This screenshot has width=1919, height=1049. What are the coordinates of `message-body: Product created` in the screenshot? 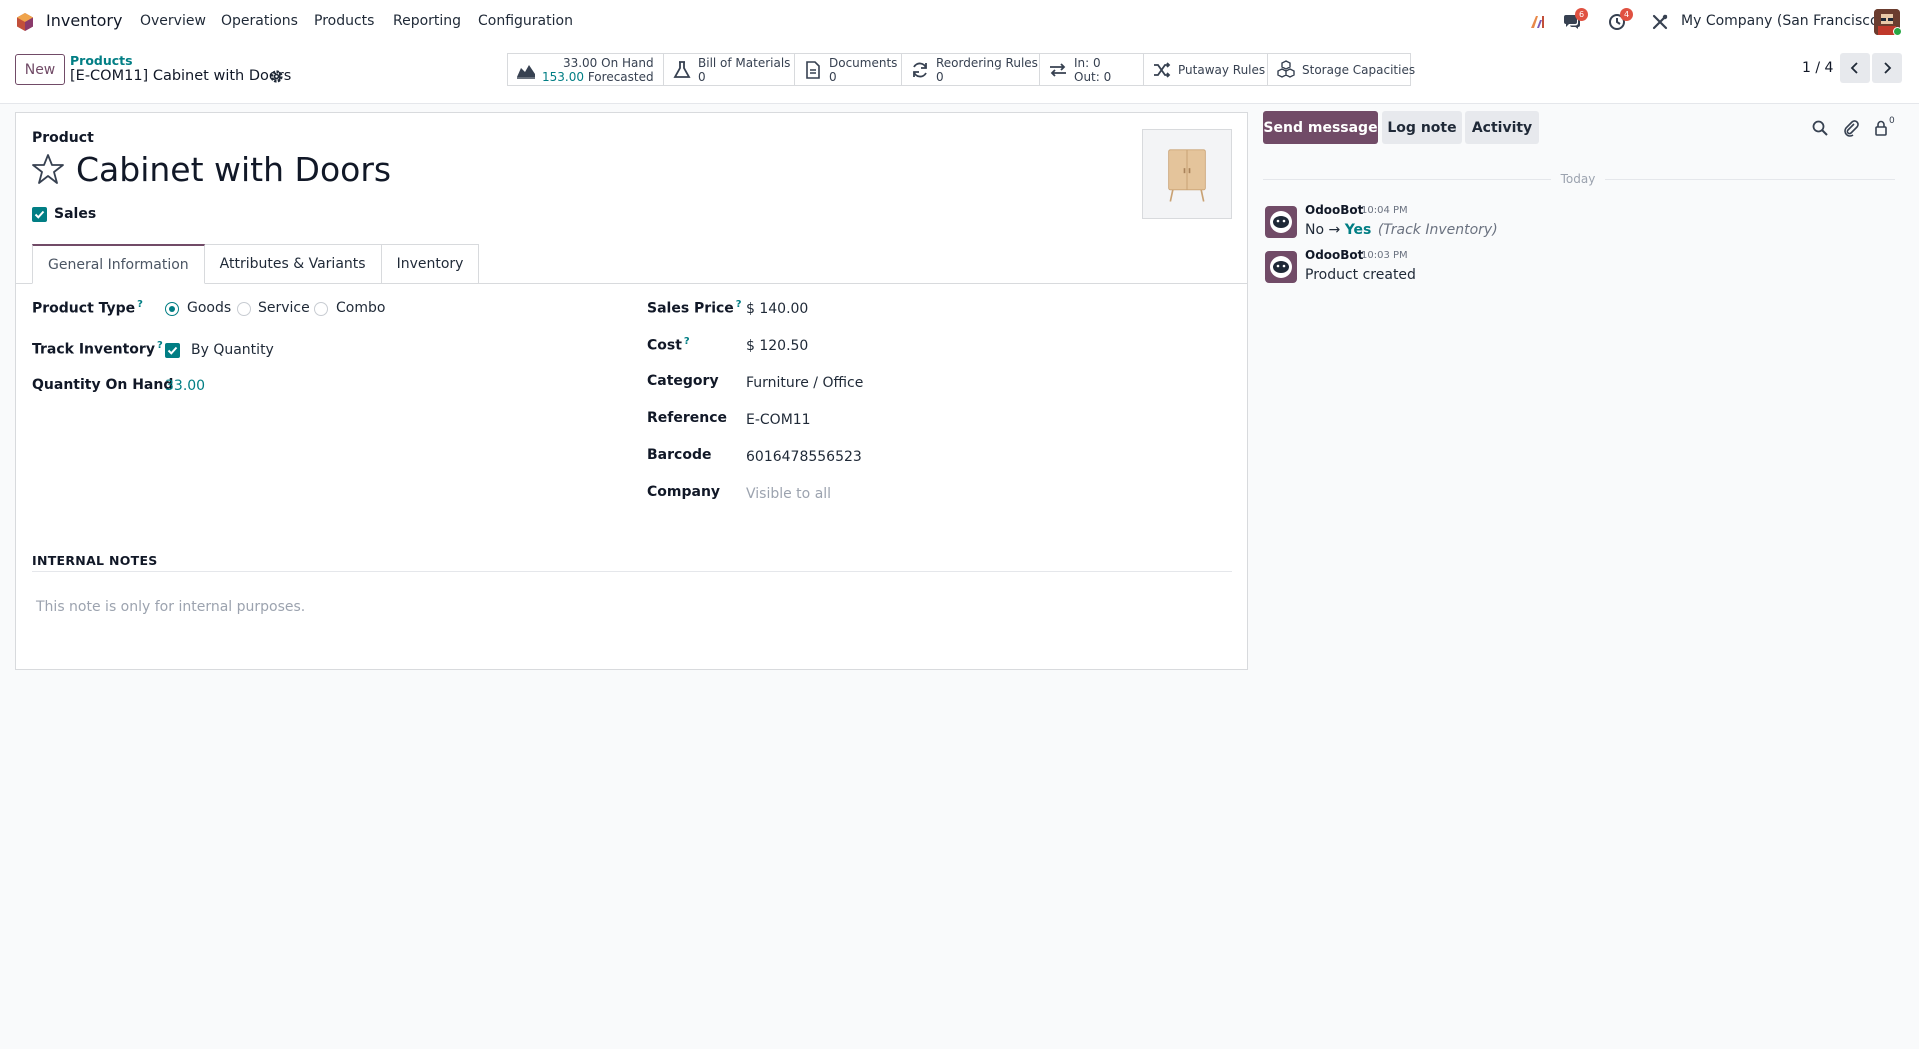 It's located at (1360, 275).